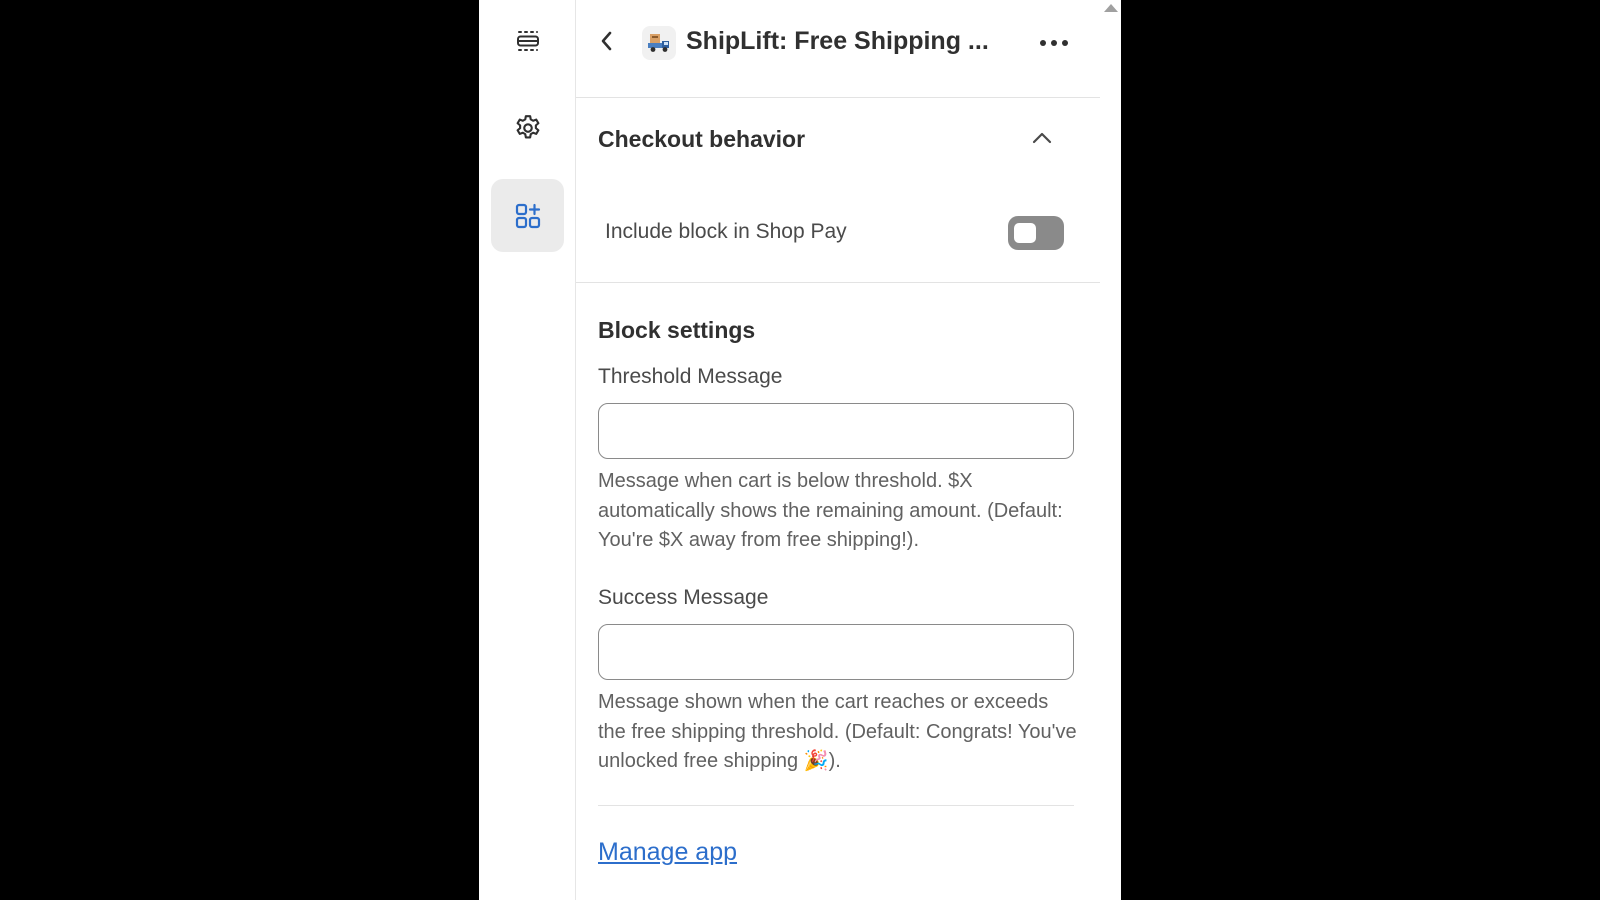 This screenshot has width=1600, height=900. What do you see at coordinates (527, 450) in the screenshot?
I see `sidebar-rail` at bounding box center [527, 450].